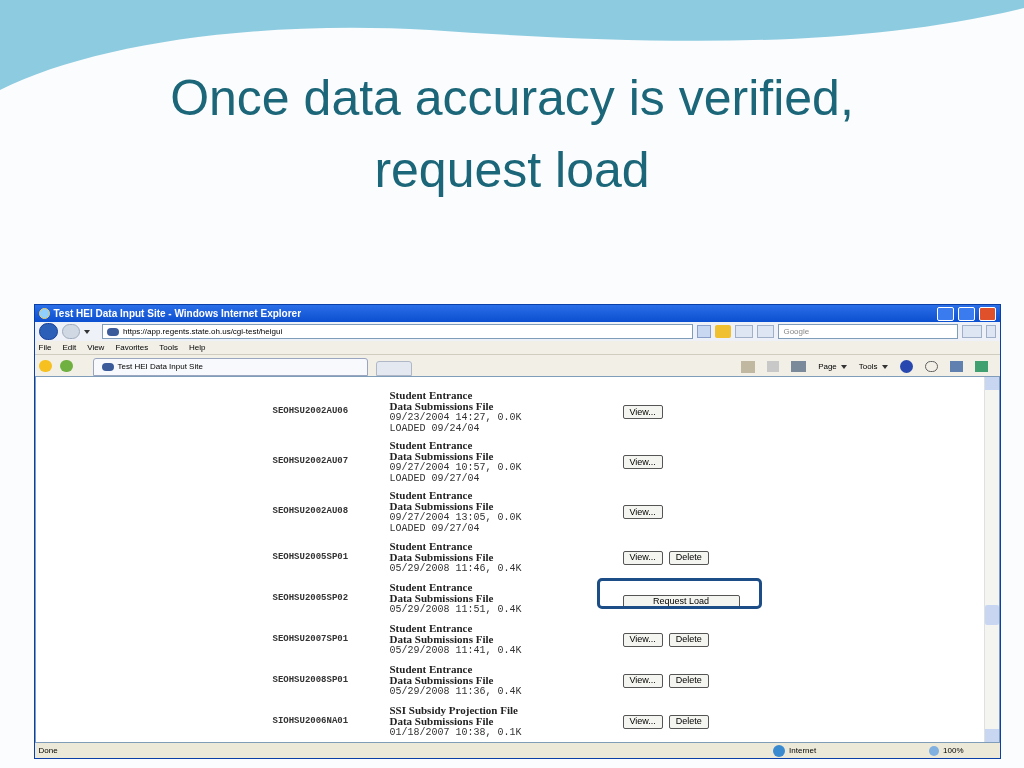 This screenshot has width=1024, height=768. Describe the element at coordinates (311, 462) in the screenshot. I see `file-id: SEOHSU2002AU07` at that location.